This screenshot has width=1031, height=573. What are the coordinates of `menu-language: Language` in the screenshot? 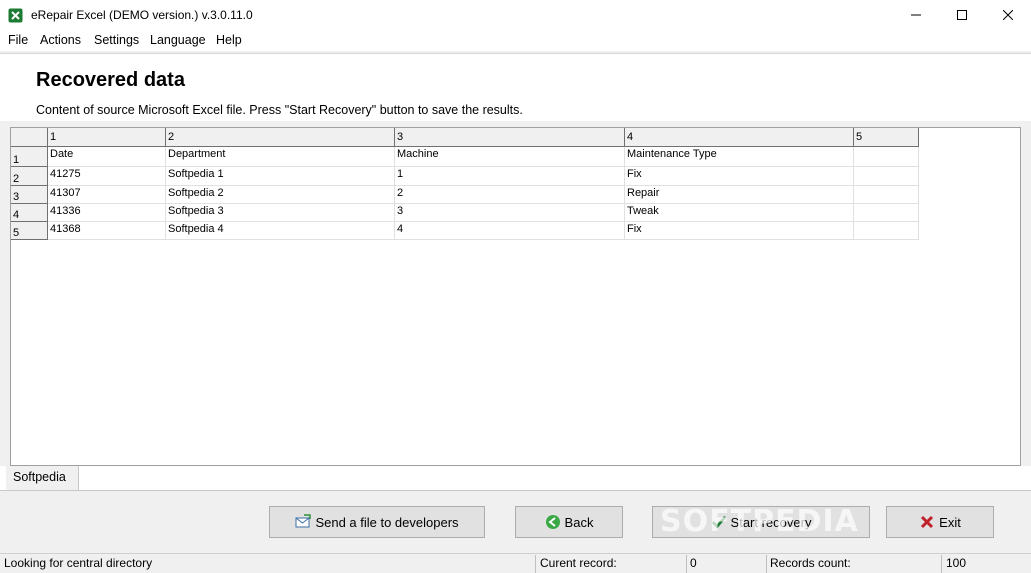 It's located at (178, 40).